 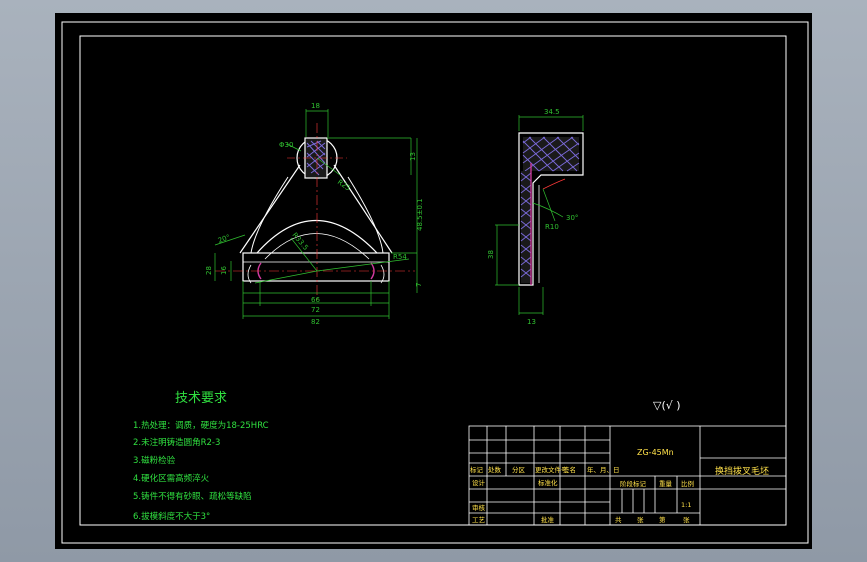 I want to click on tb-weight: 重量, so click(x=666, y=484).